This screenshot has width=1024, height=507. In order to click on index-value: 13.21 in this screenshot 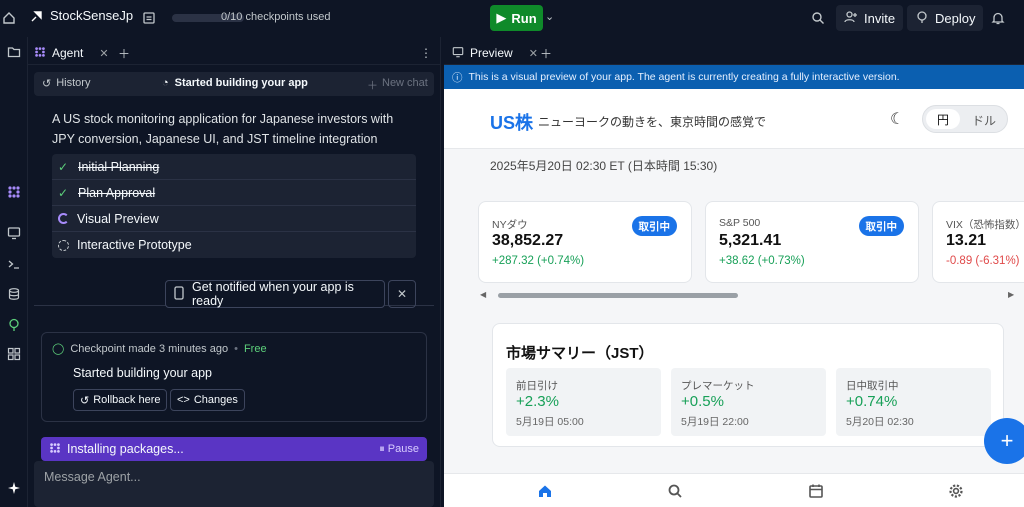, I will do `click(966, 240)`.